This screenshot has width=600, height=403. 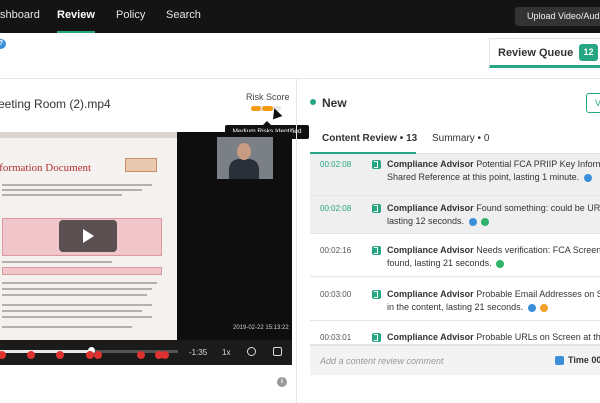 What do you see at coordinates (141, 165) in the screenshot?
I see `document-logo` at bounding box center [141, 165].